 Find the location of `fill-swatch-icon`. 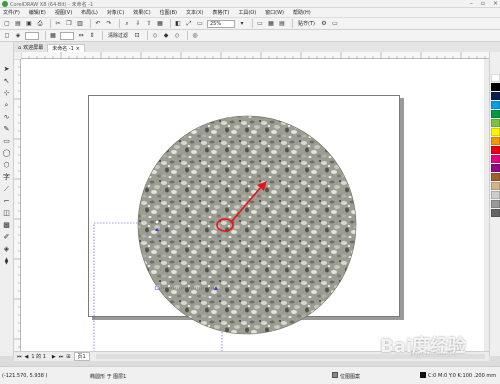

fill-swatch-icon is located at coordinates (335, 375).